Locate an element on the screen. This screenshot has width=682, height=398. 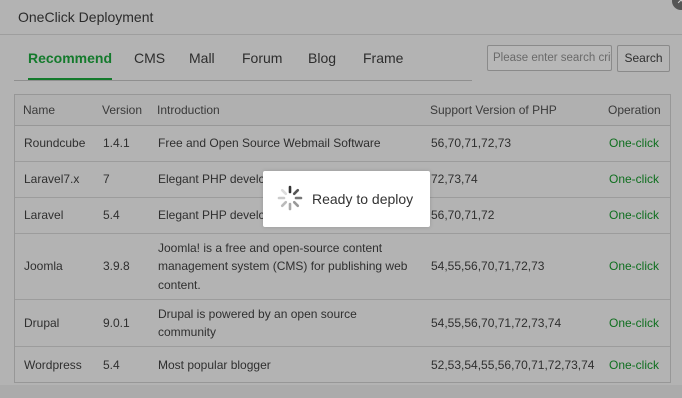
cell-name: Drupal is located at coordinates (54, 323).